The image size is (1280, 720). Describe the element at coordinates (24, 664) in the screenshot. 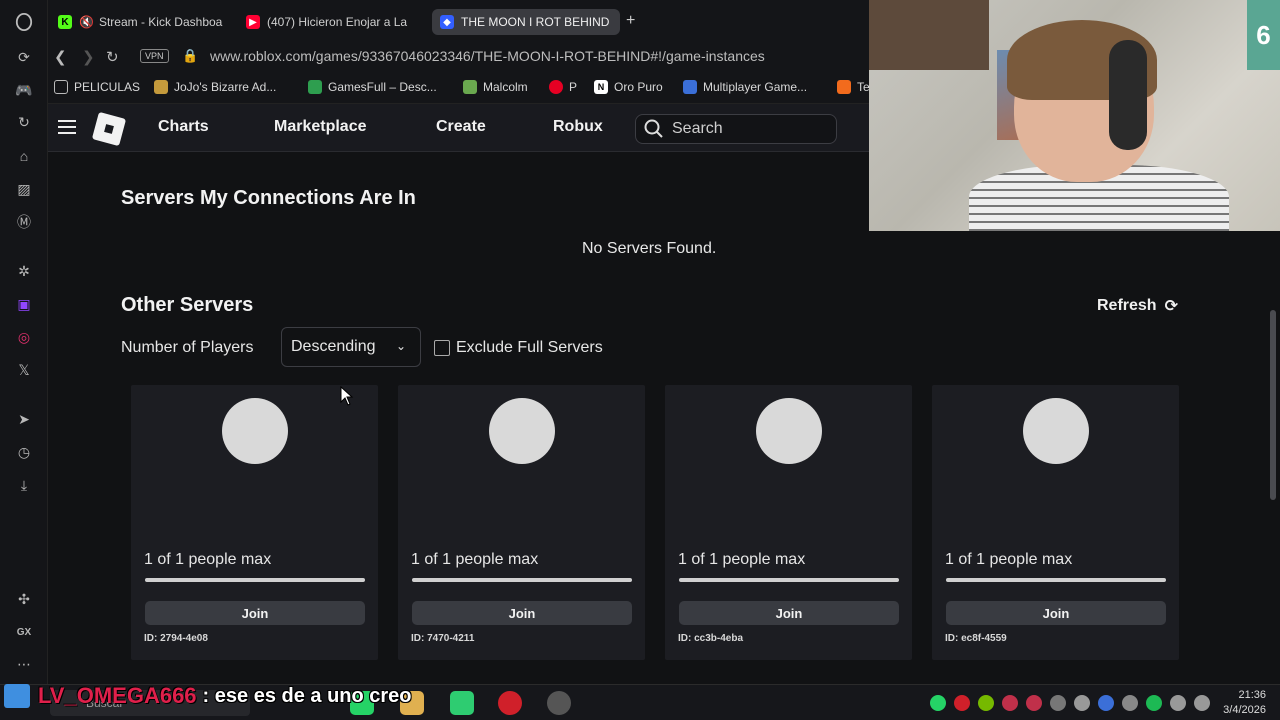

I see `more-icon: ⋯` at that location.